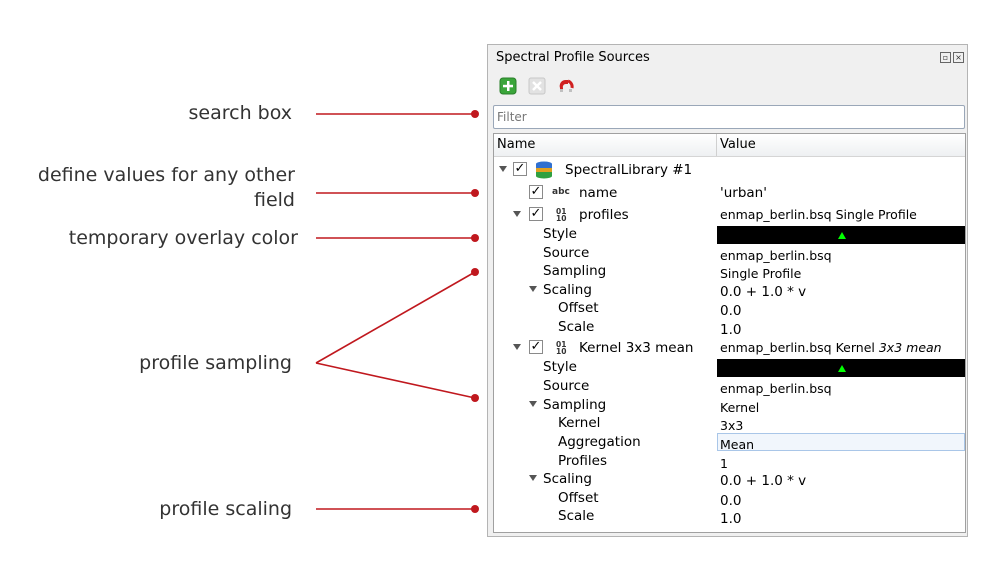 The height and width of the screenshot is (567, 995). I want to click on profiles-count-label: Profiles, so click(583, 461).